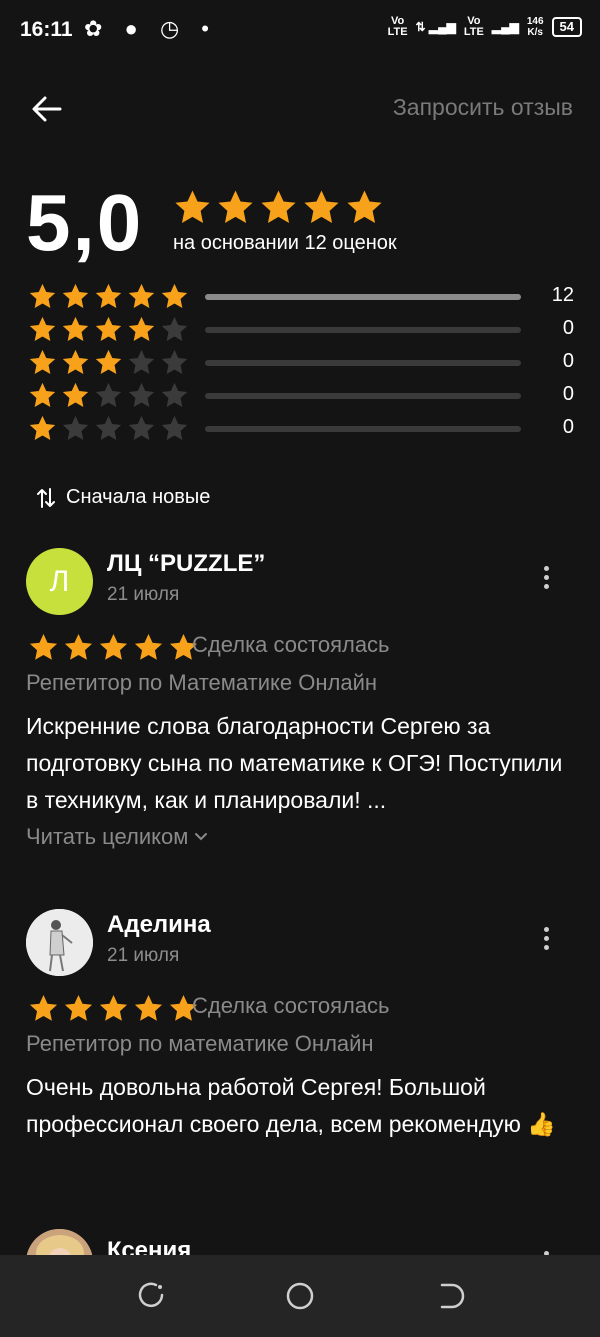  Describe the element at coordinates (435, 27) in the screenshot. I see `signal-icon: ⇅ ▂▄▆` at that location.